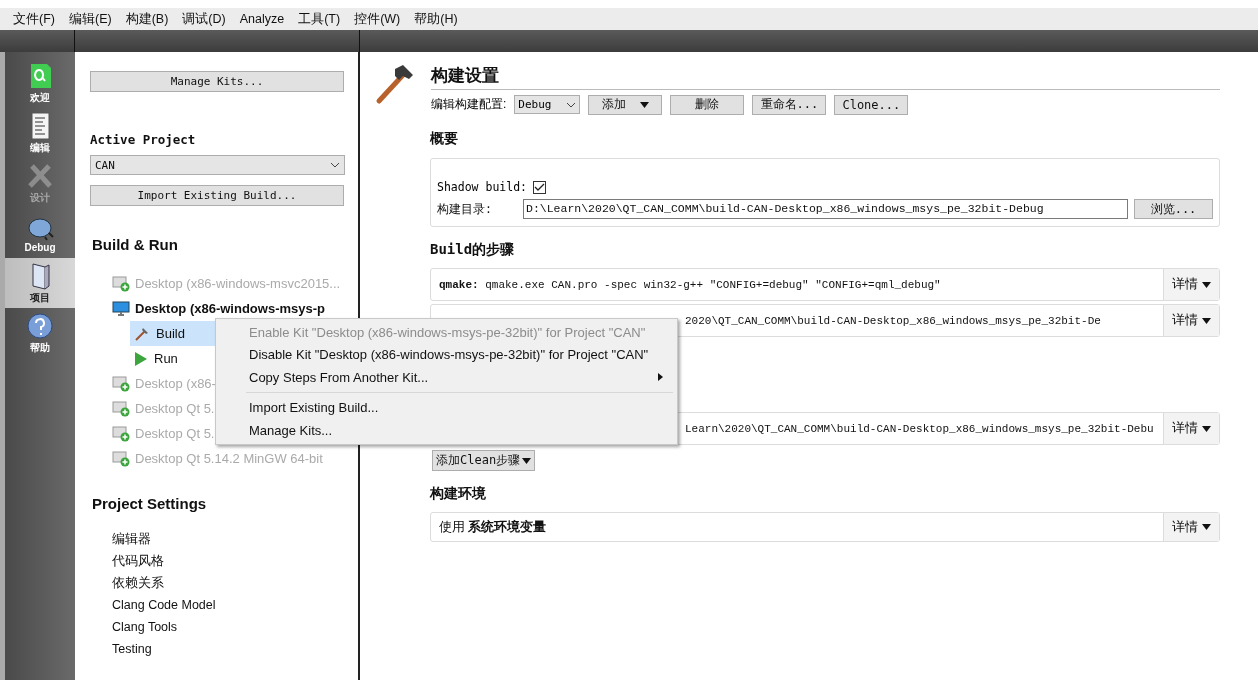  What do you see at coordinates (143, 139) in the screenshot?
I see `active-project-label: Active Project` at bounding box center [143, 139].